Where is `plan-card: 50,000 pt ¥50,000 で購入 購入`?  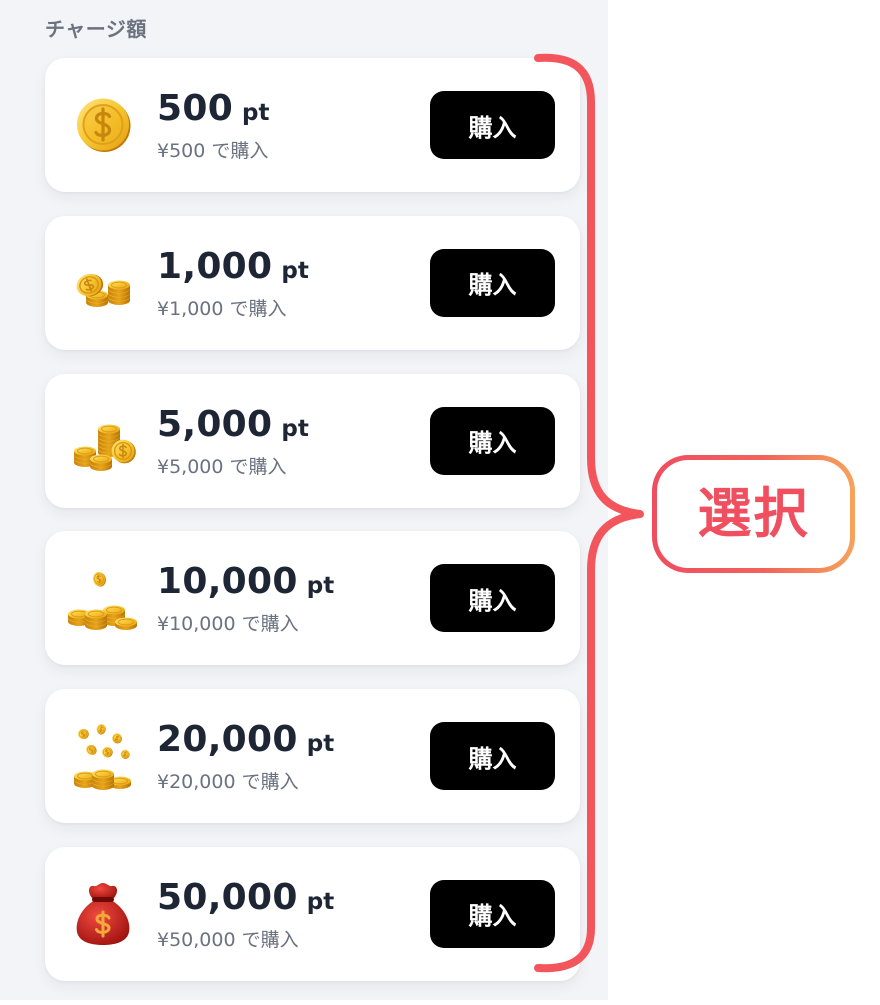 plan-card: 50,000 pt ¥50,000 で購入 購入 is located at coordinates (312, 913).